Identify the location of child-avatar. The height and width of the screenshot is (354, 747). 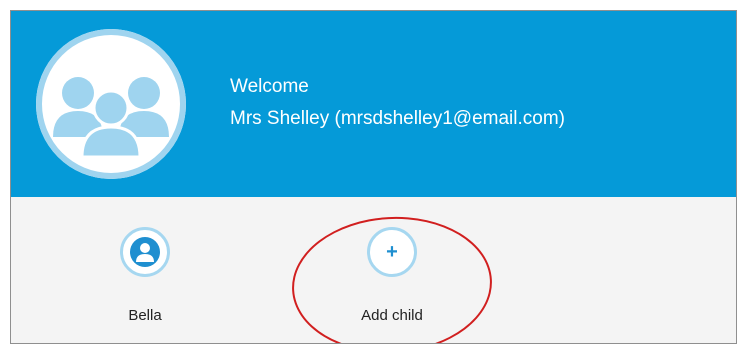
(145, 252).